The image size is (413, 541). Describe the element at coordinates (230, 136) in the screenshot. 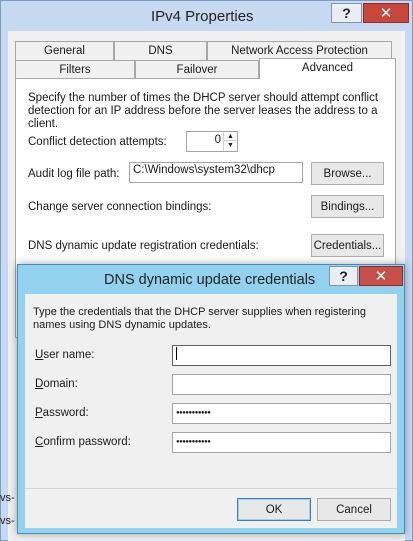

I see `spinner-up-icon: ▲` at that location.